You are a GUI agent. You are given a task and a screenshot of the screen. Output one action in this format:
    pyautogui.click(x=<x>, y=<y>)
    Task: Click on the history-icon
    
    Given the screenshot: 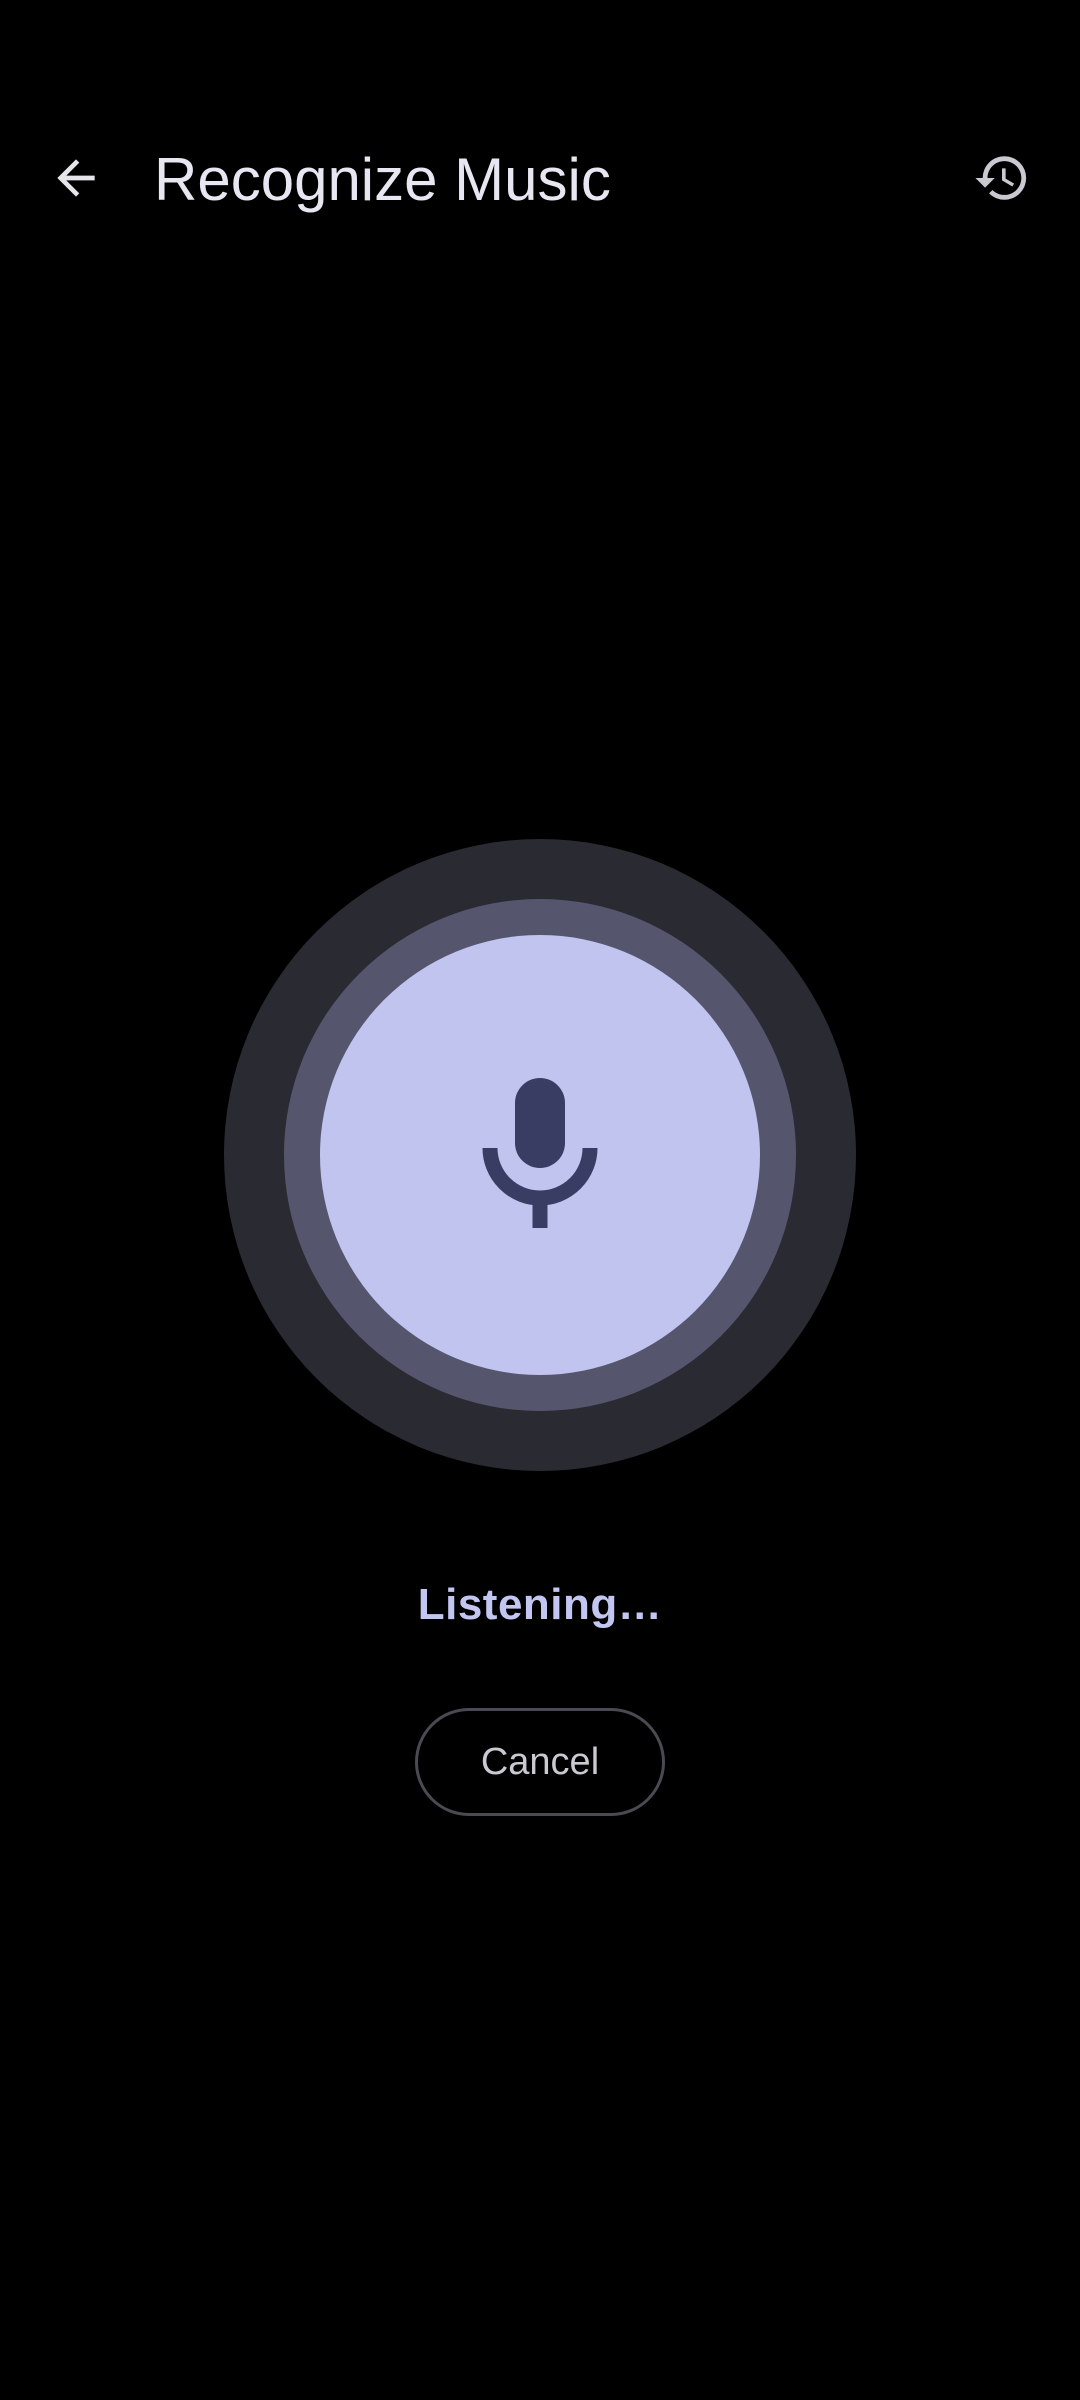 What is the action you would take?
    pyautogui.click(x=1002, y=180)
    